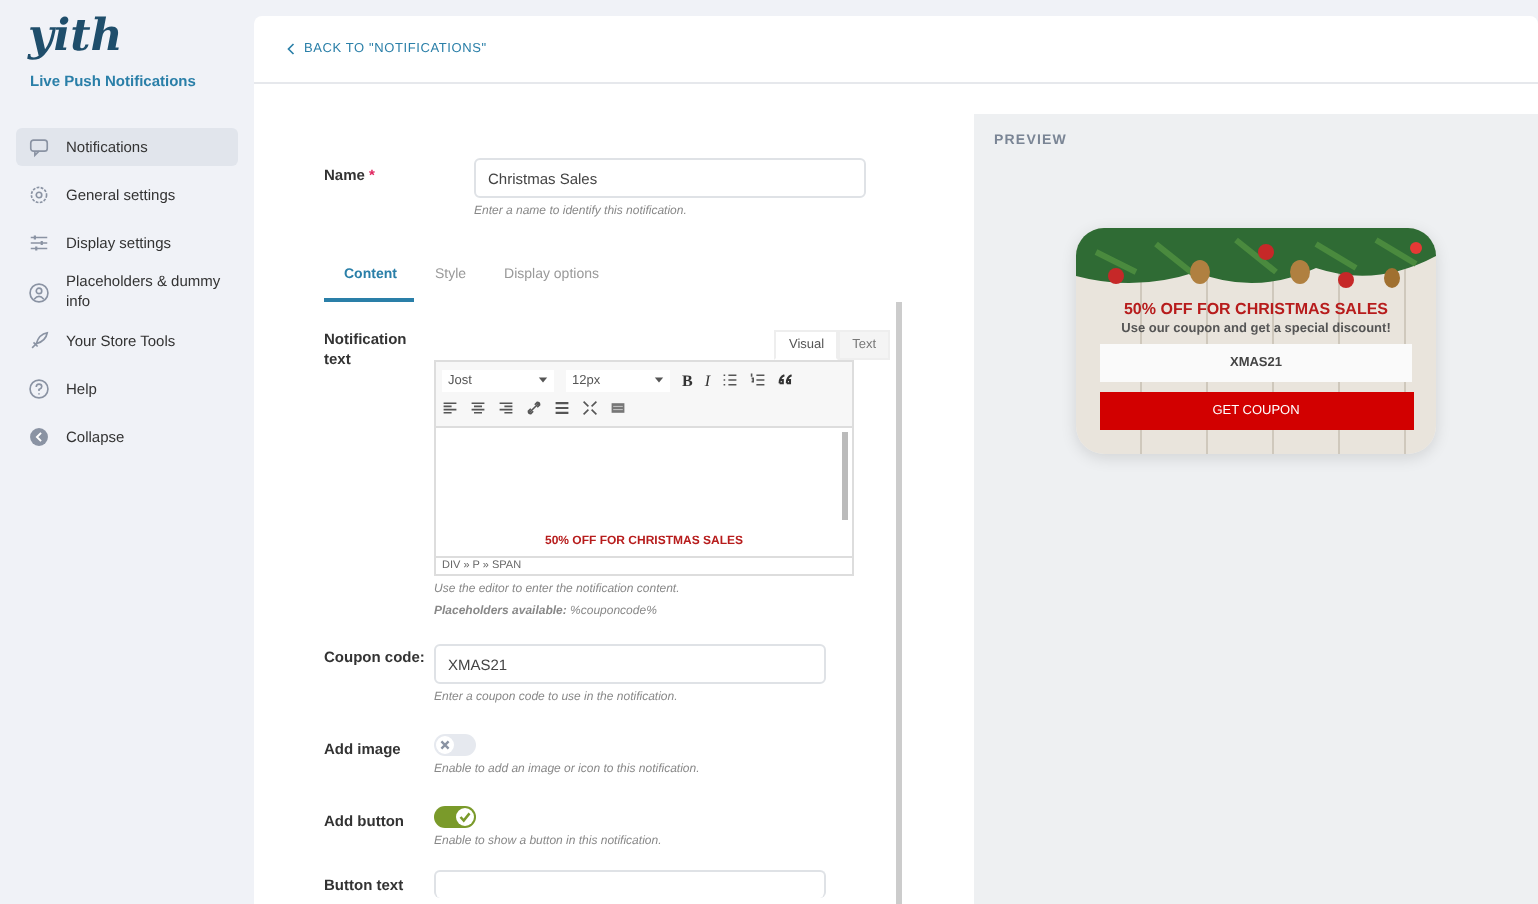 The image size is (1538, 904). What do you see at coordinates (730, 380) in the screenshot?
I see `bullet-list-icon` at bounding box center [730, 380].